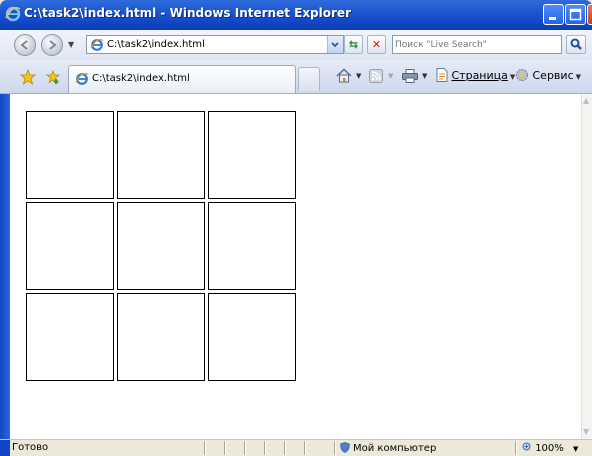 The height and width of the screenshot is (456, 592). I want to click on zoom-icon, so click(526, 446).